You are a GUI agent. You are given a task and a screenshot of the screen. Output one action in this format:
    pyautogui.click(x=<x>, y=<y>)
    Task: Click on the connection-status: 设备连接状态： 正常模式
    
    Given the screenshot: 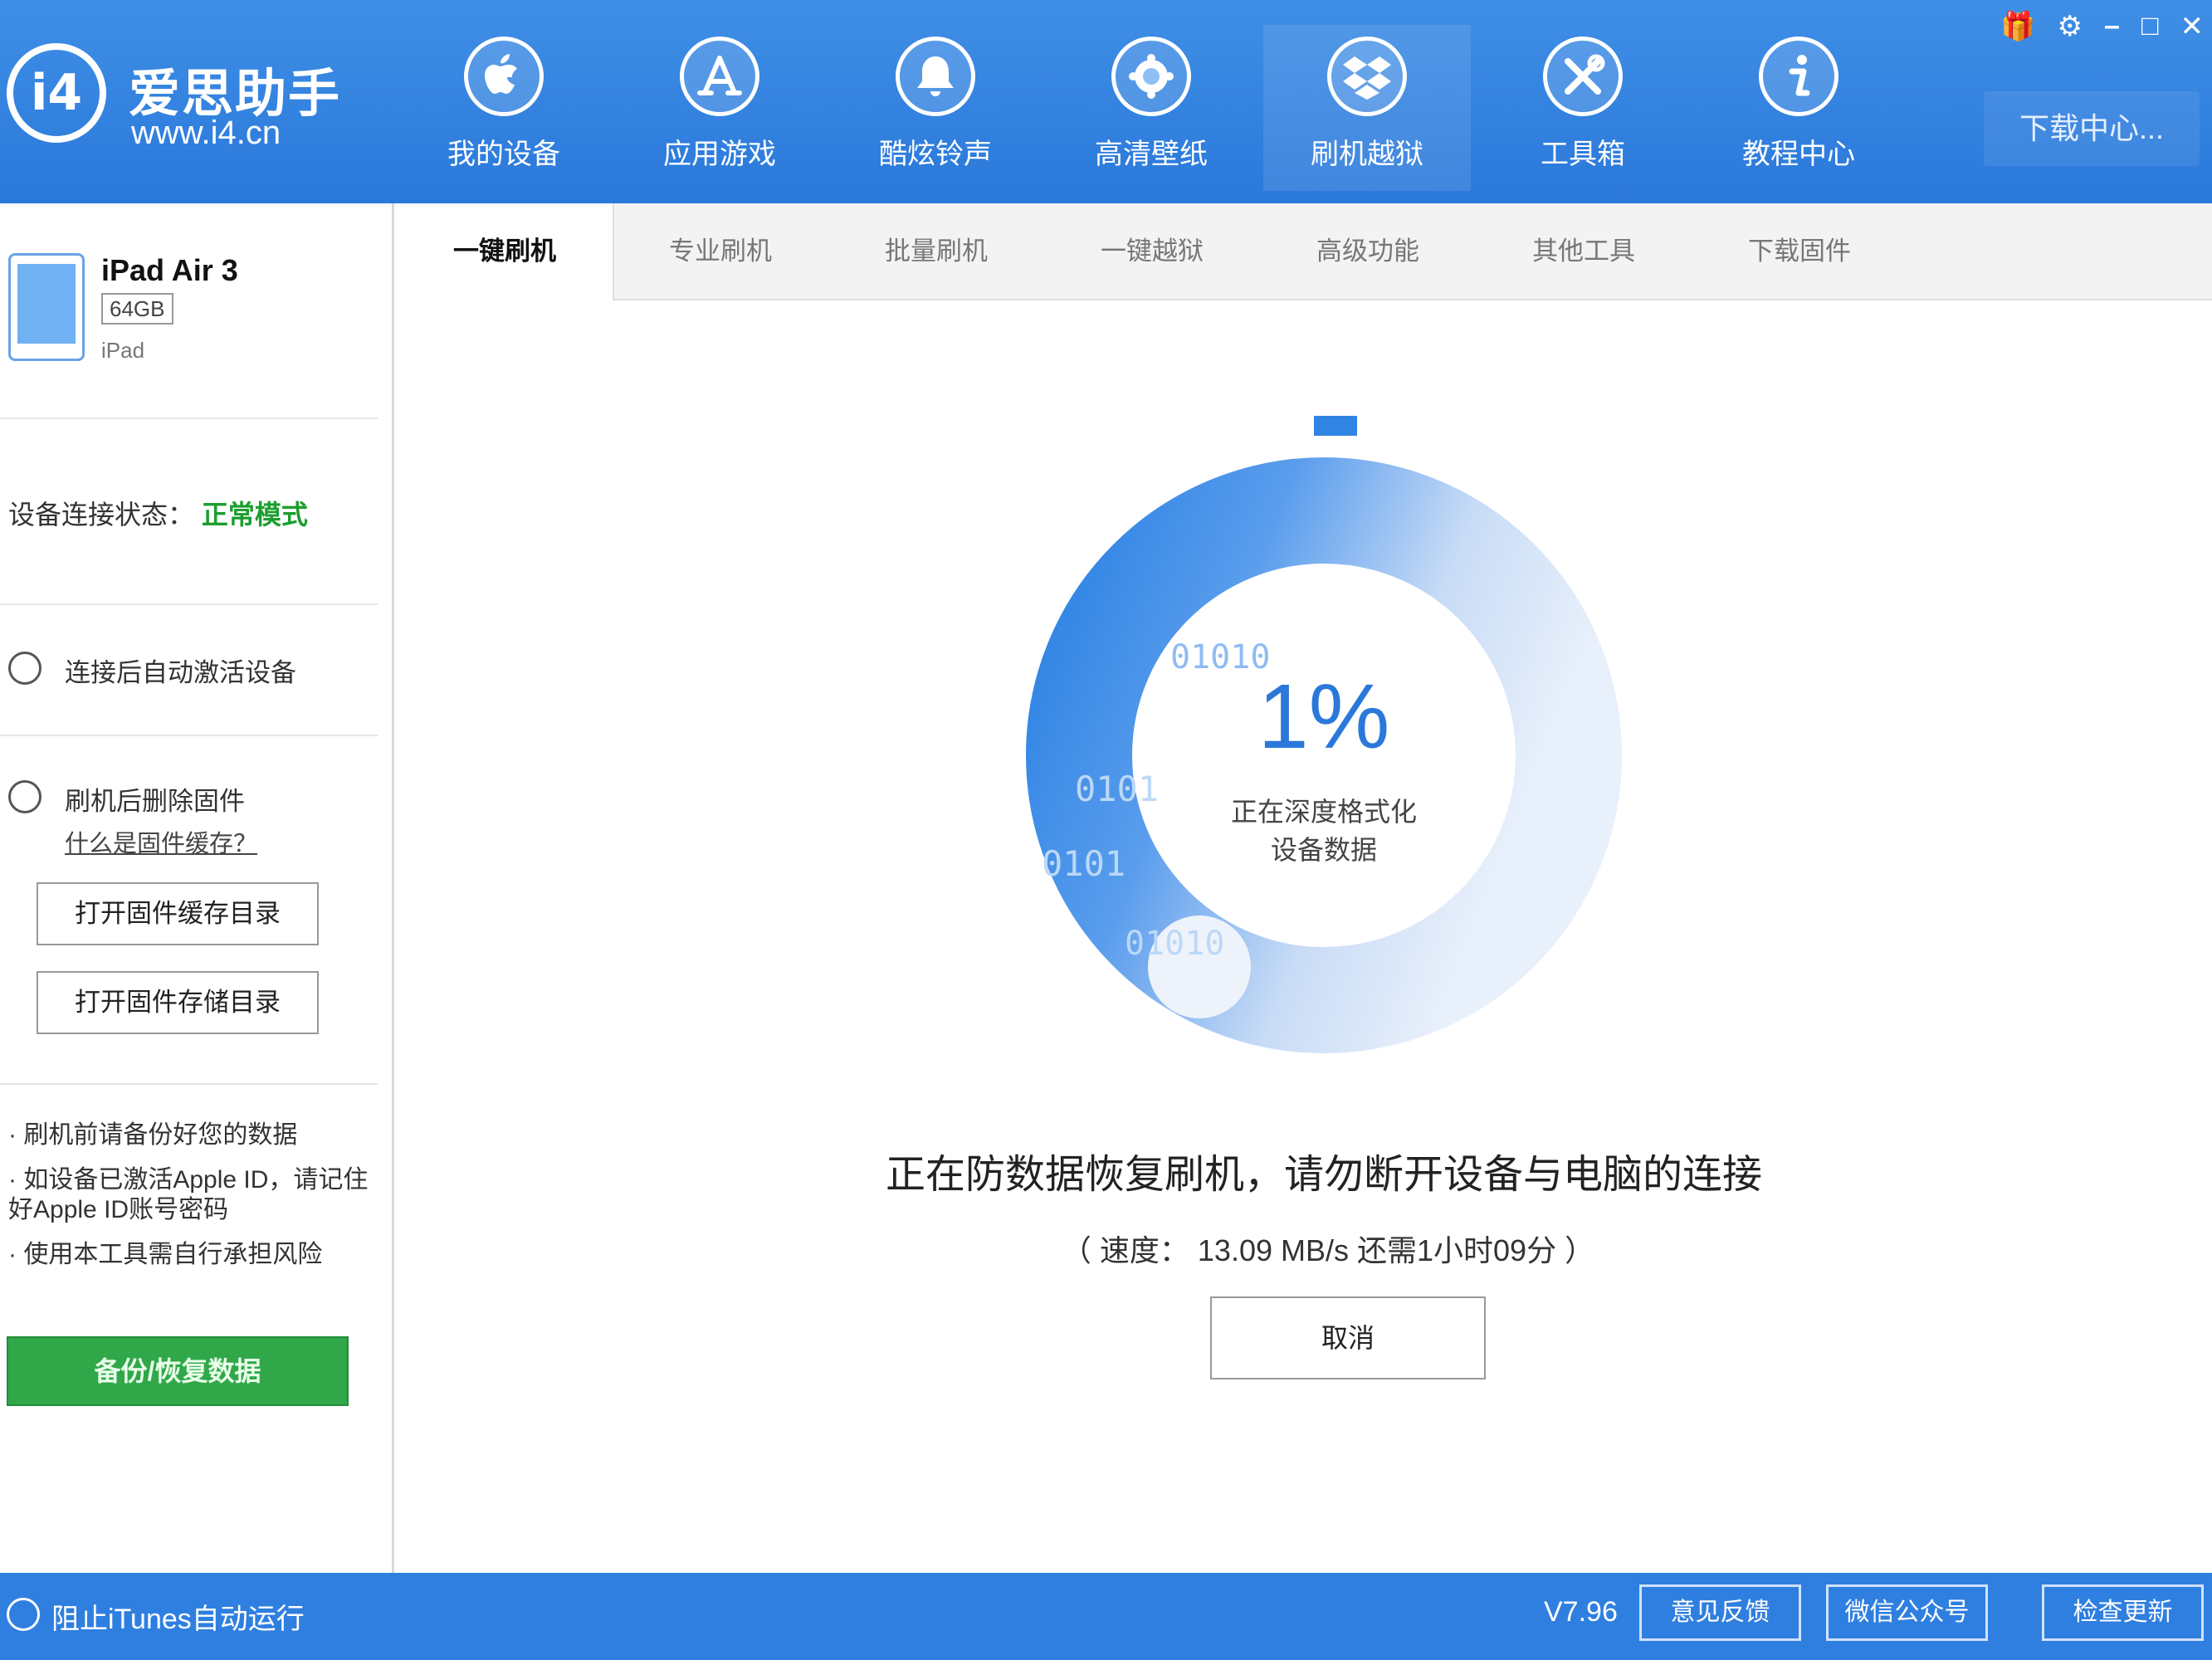 What is the action you would take?
    pyautogui.click(x=158, y=513)
    